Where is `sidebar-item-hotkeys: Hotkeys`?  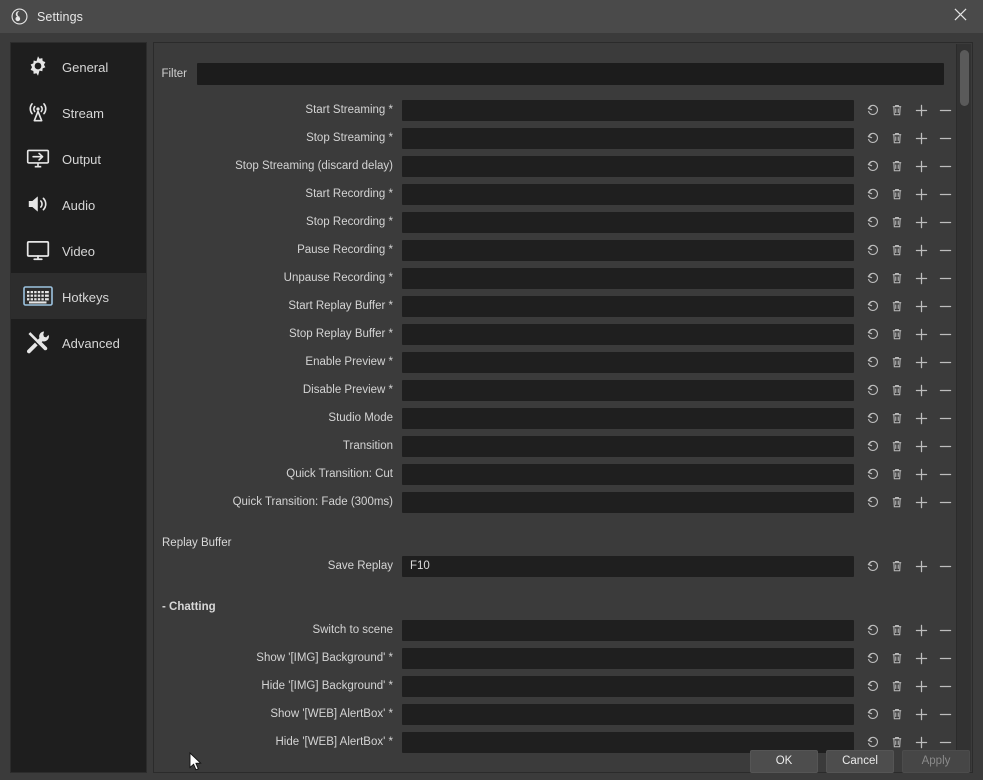
sidebar-item-hotkeys: Hotkeys is located at coordinates (78, 296).